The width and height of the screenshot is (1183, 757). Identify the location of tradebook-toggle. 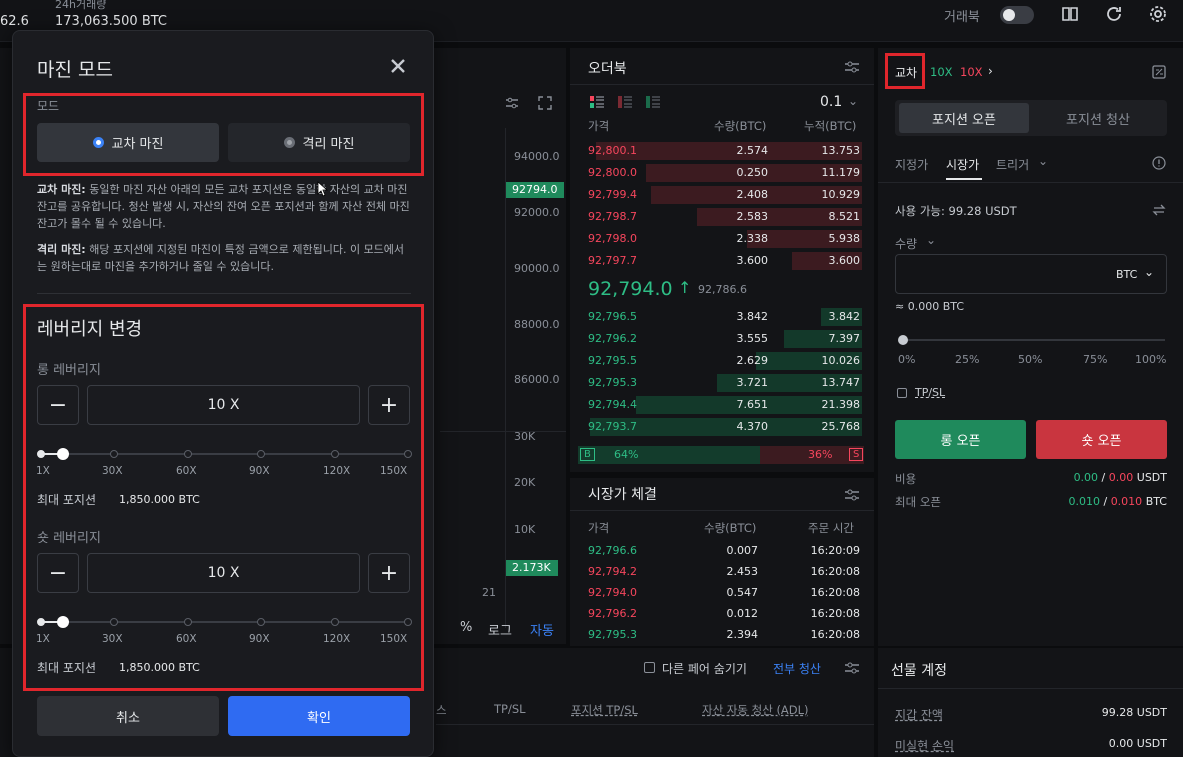
(1017, 15).